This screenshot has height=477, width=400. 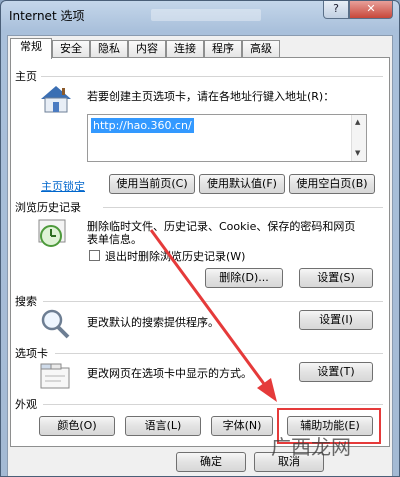 What do you see at coordinates (211, 462) in the screenshot?
I see `ok-button: 确定` at bounding box center [211, 462].